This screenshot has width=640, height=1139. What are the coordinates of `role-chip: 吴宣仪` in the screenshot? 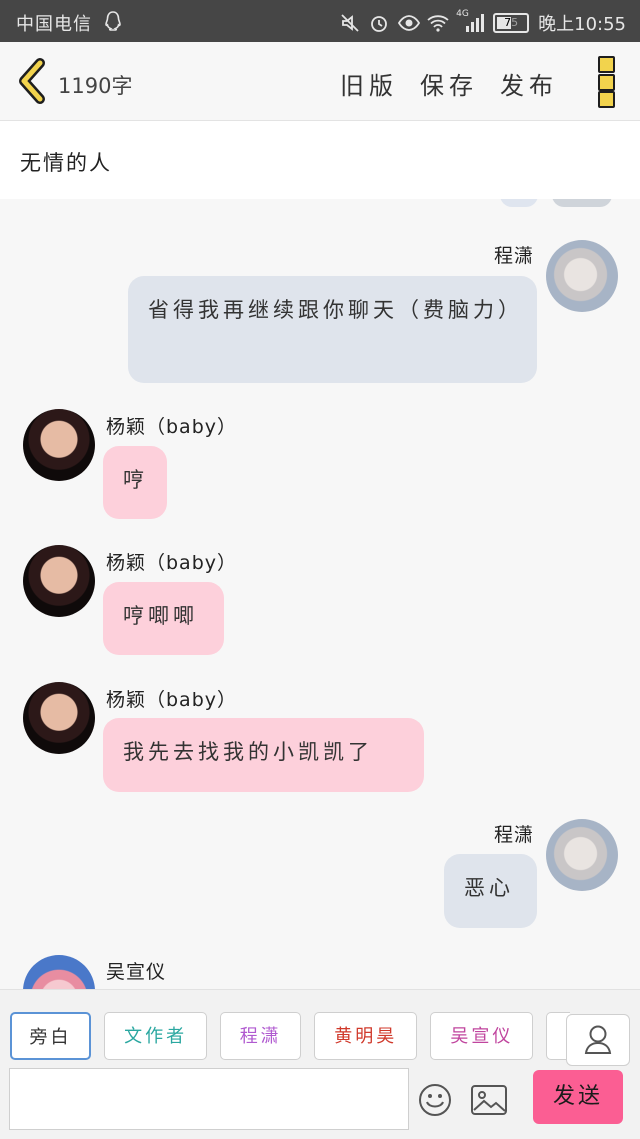 It's located at (482, 1036).